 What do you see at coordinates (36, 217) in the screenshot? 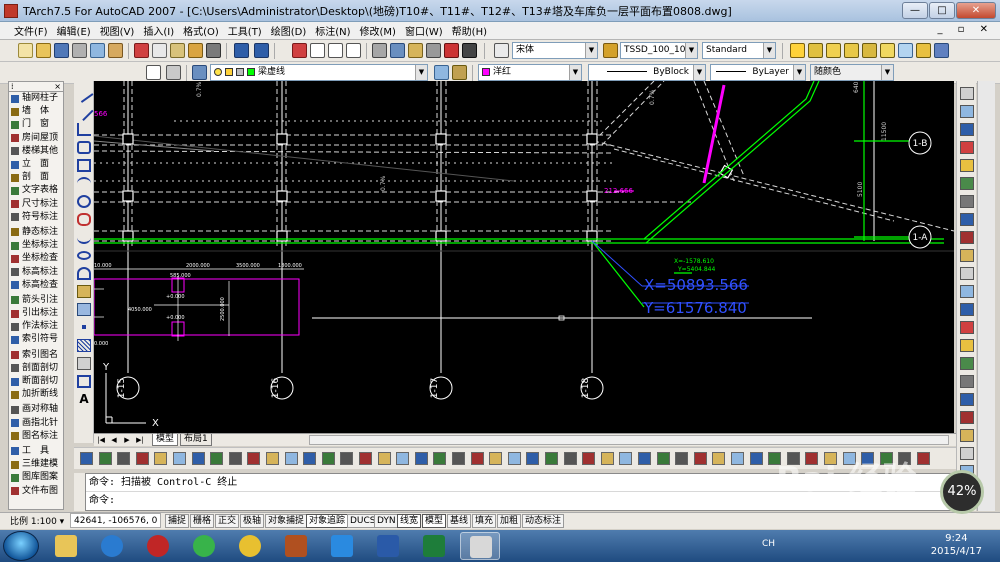
I see `tarch-menu-item: 符号标注` at bounding box center [36, 217].